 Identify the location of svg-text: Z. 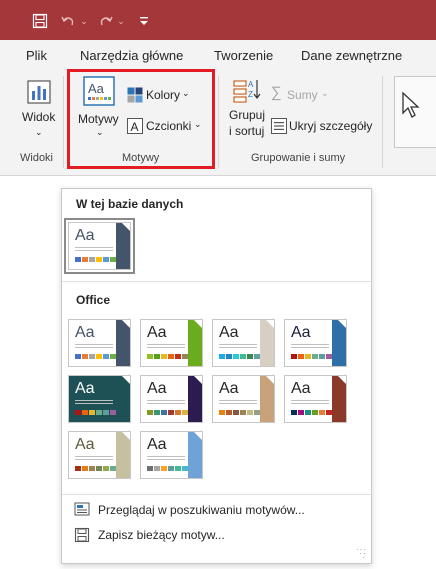
(250, 94).